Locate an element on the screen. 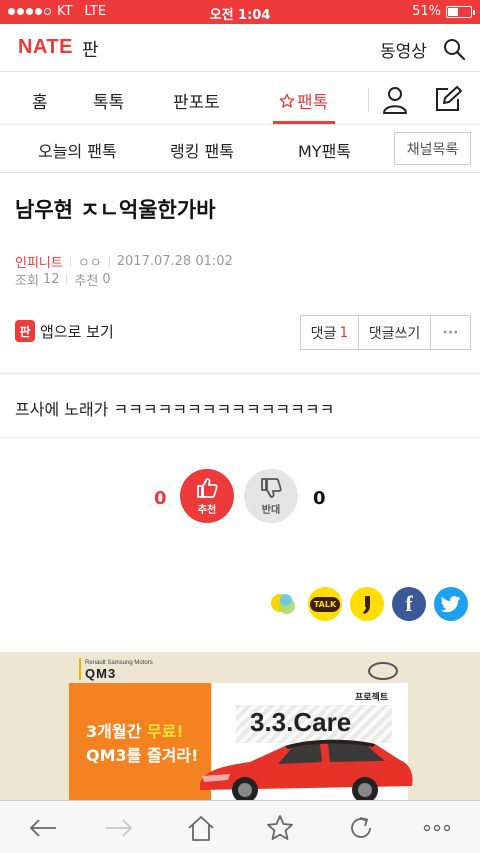  nate-logo: NATE is located at coordinates (45, 47).